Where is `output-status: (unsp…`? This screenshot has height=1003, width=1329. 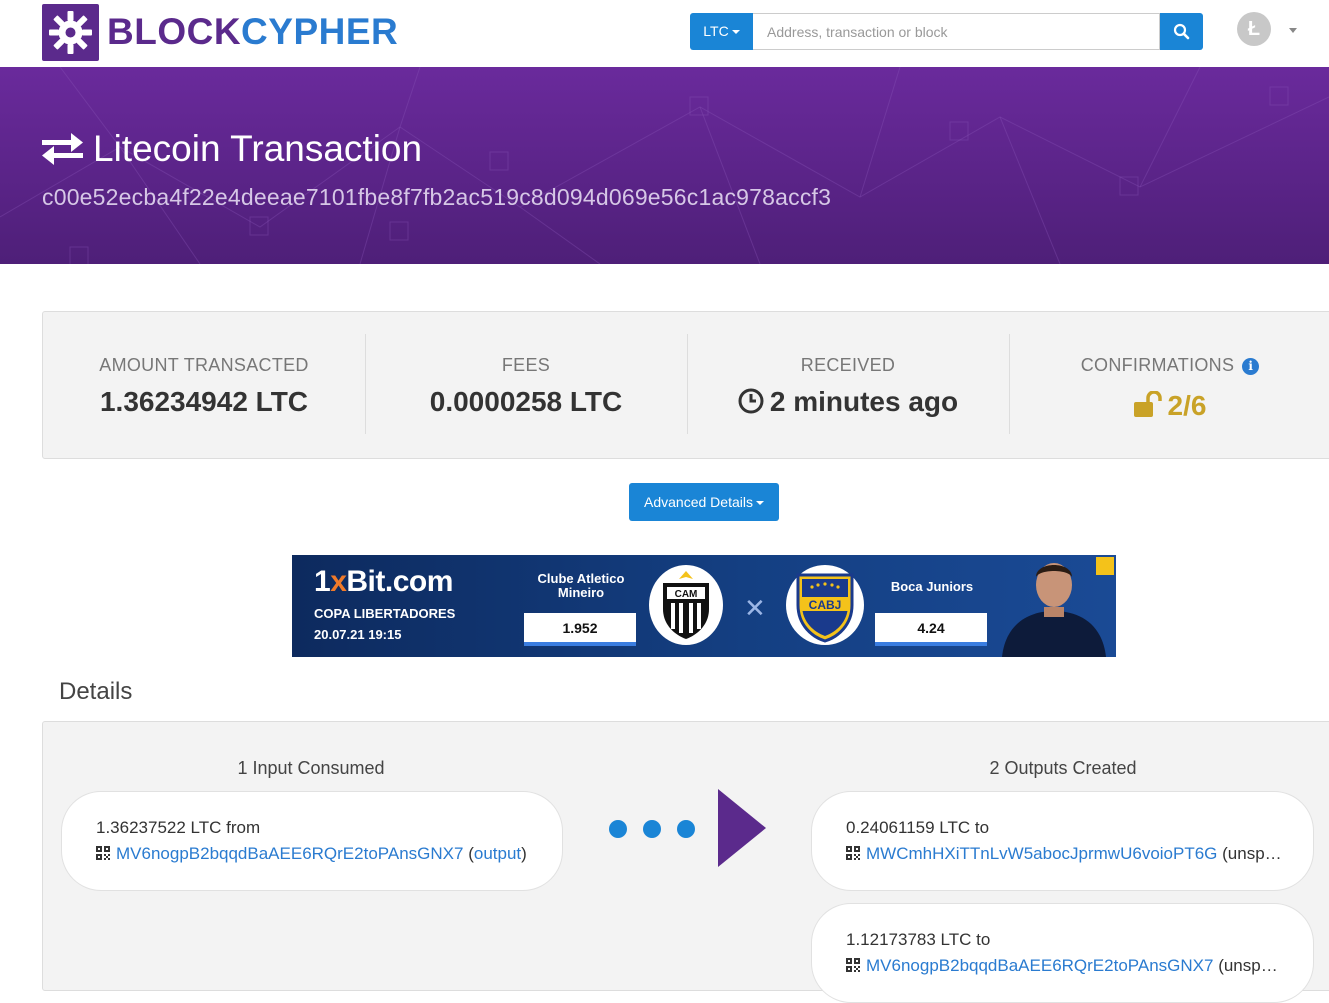
output-status: (unsp… is located at coordinates (1252, 853).